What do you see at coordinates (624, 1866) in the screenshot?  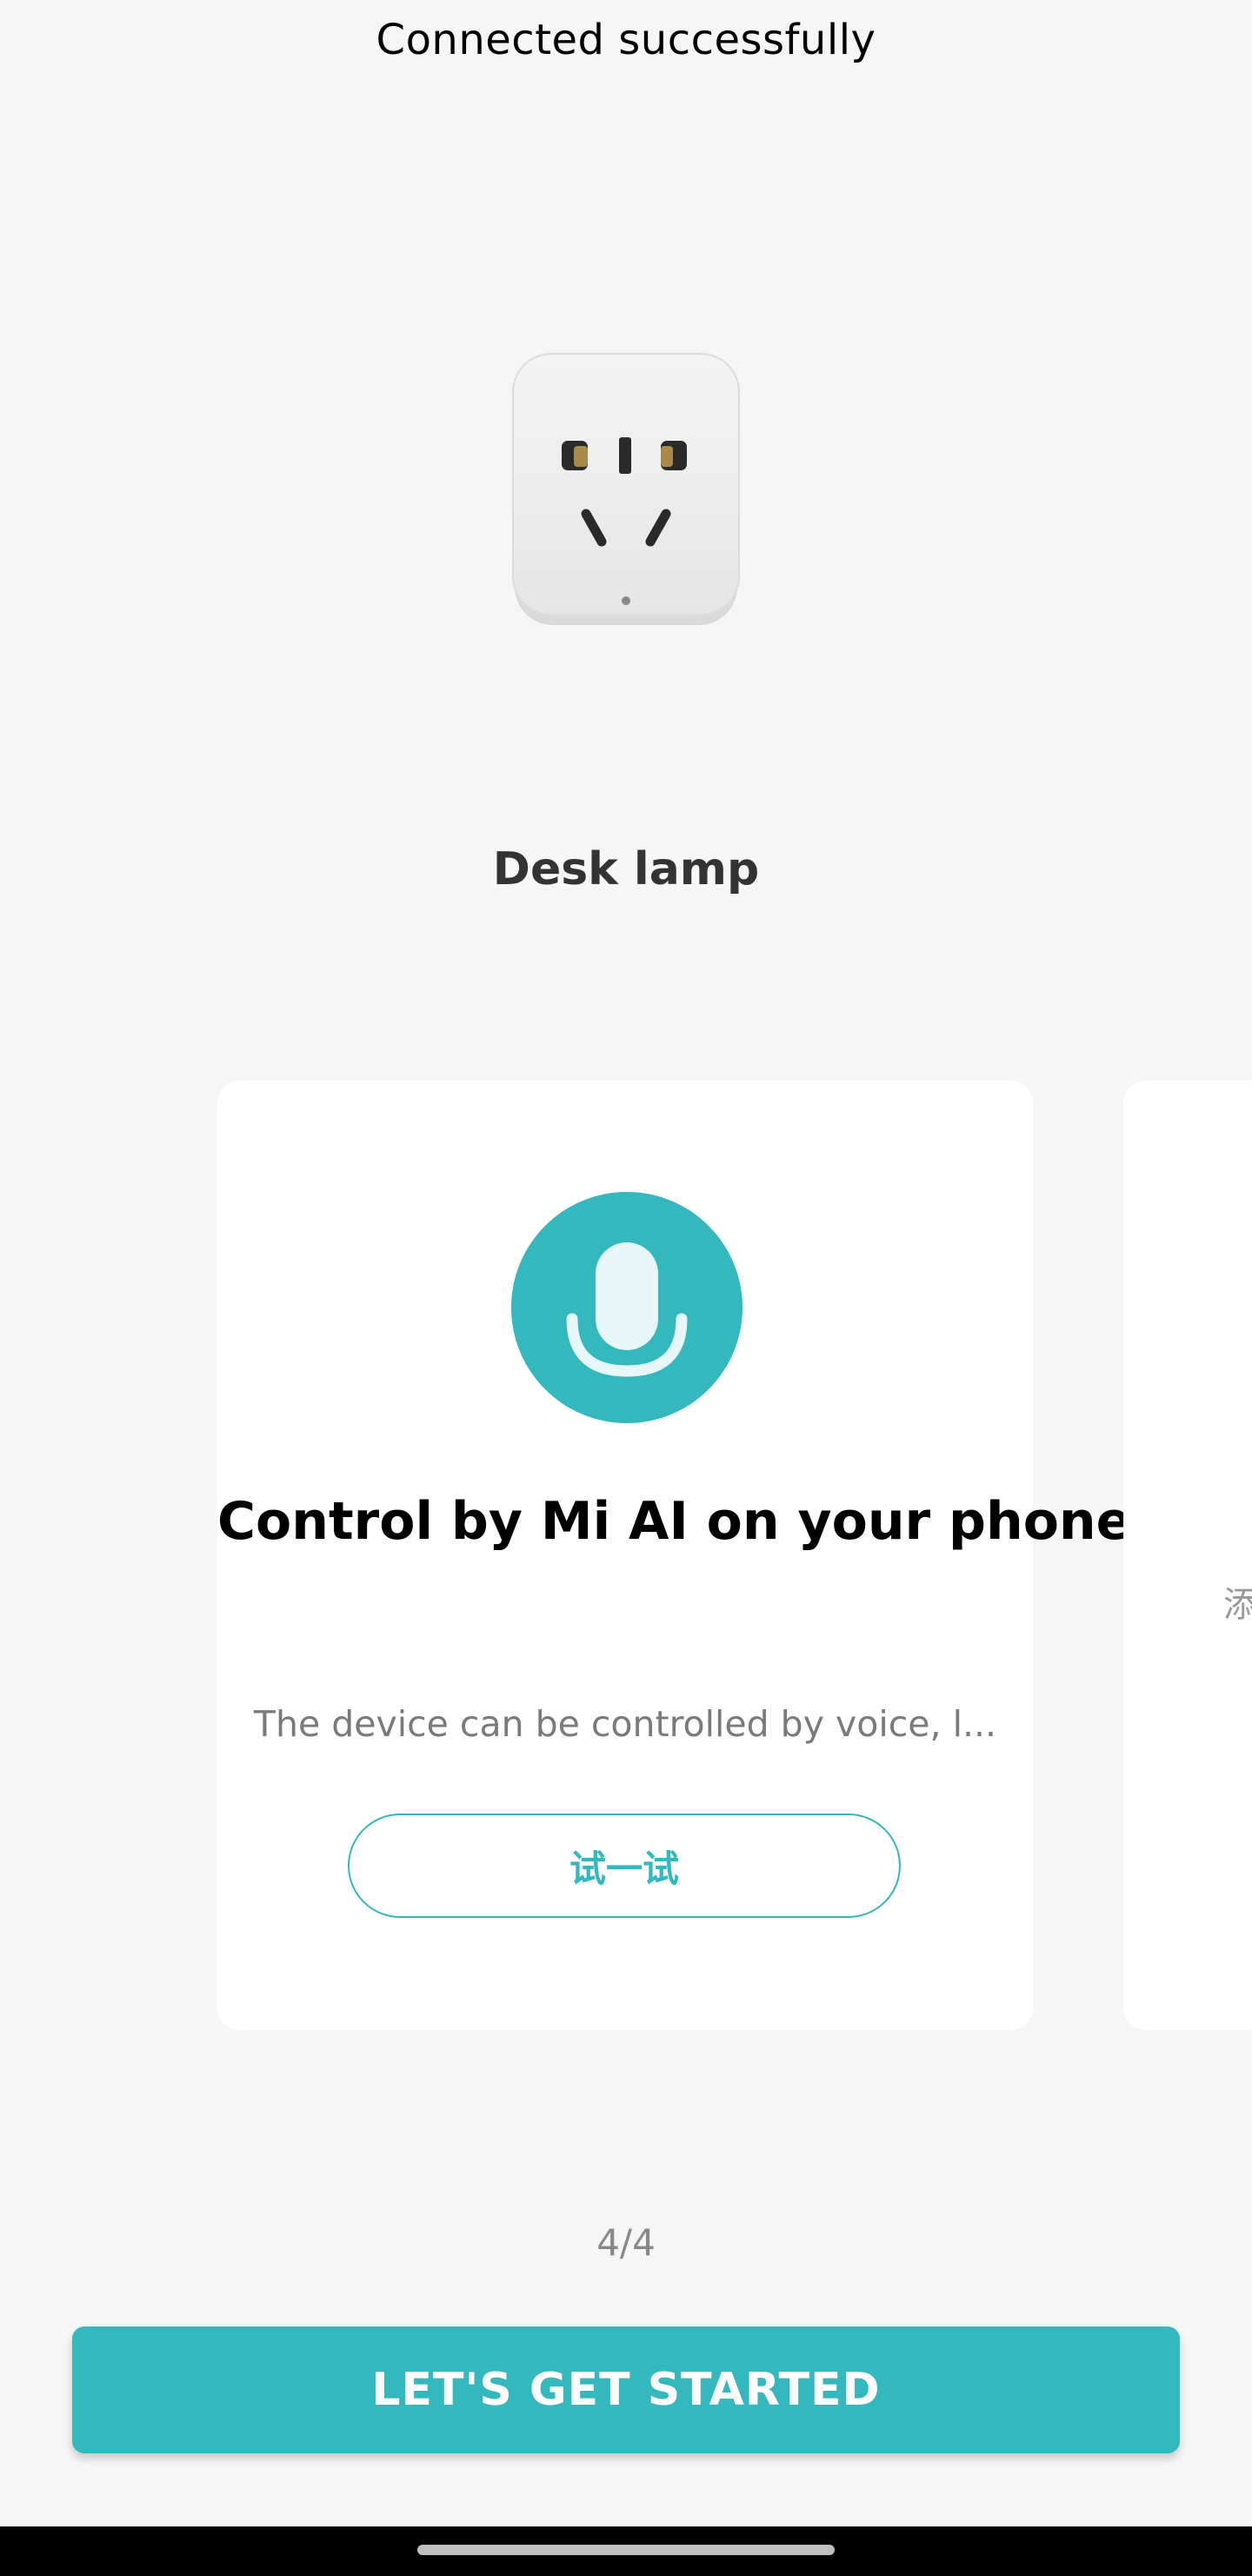 I see `try-button: 试一试` at bounding box center [624, 1866].